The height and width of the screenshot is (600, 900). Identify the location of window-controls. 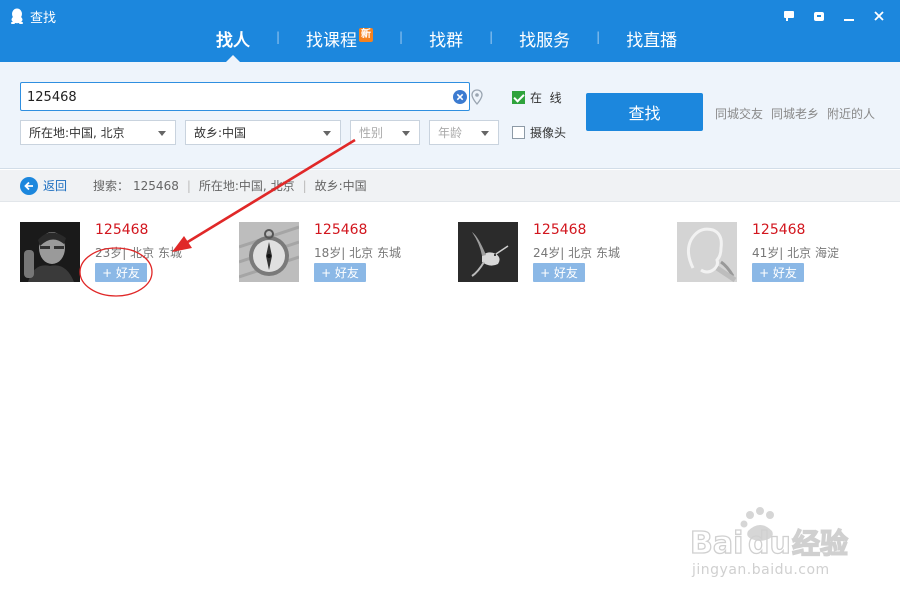
(834, 16).